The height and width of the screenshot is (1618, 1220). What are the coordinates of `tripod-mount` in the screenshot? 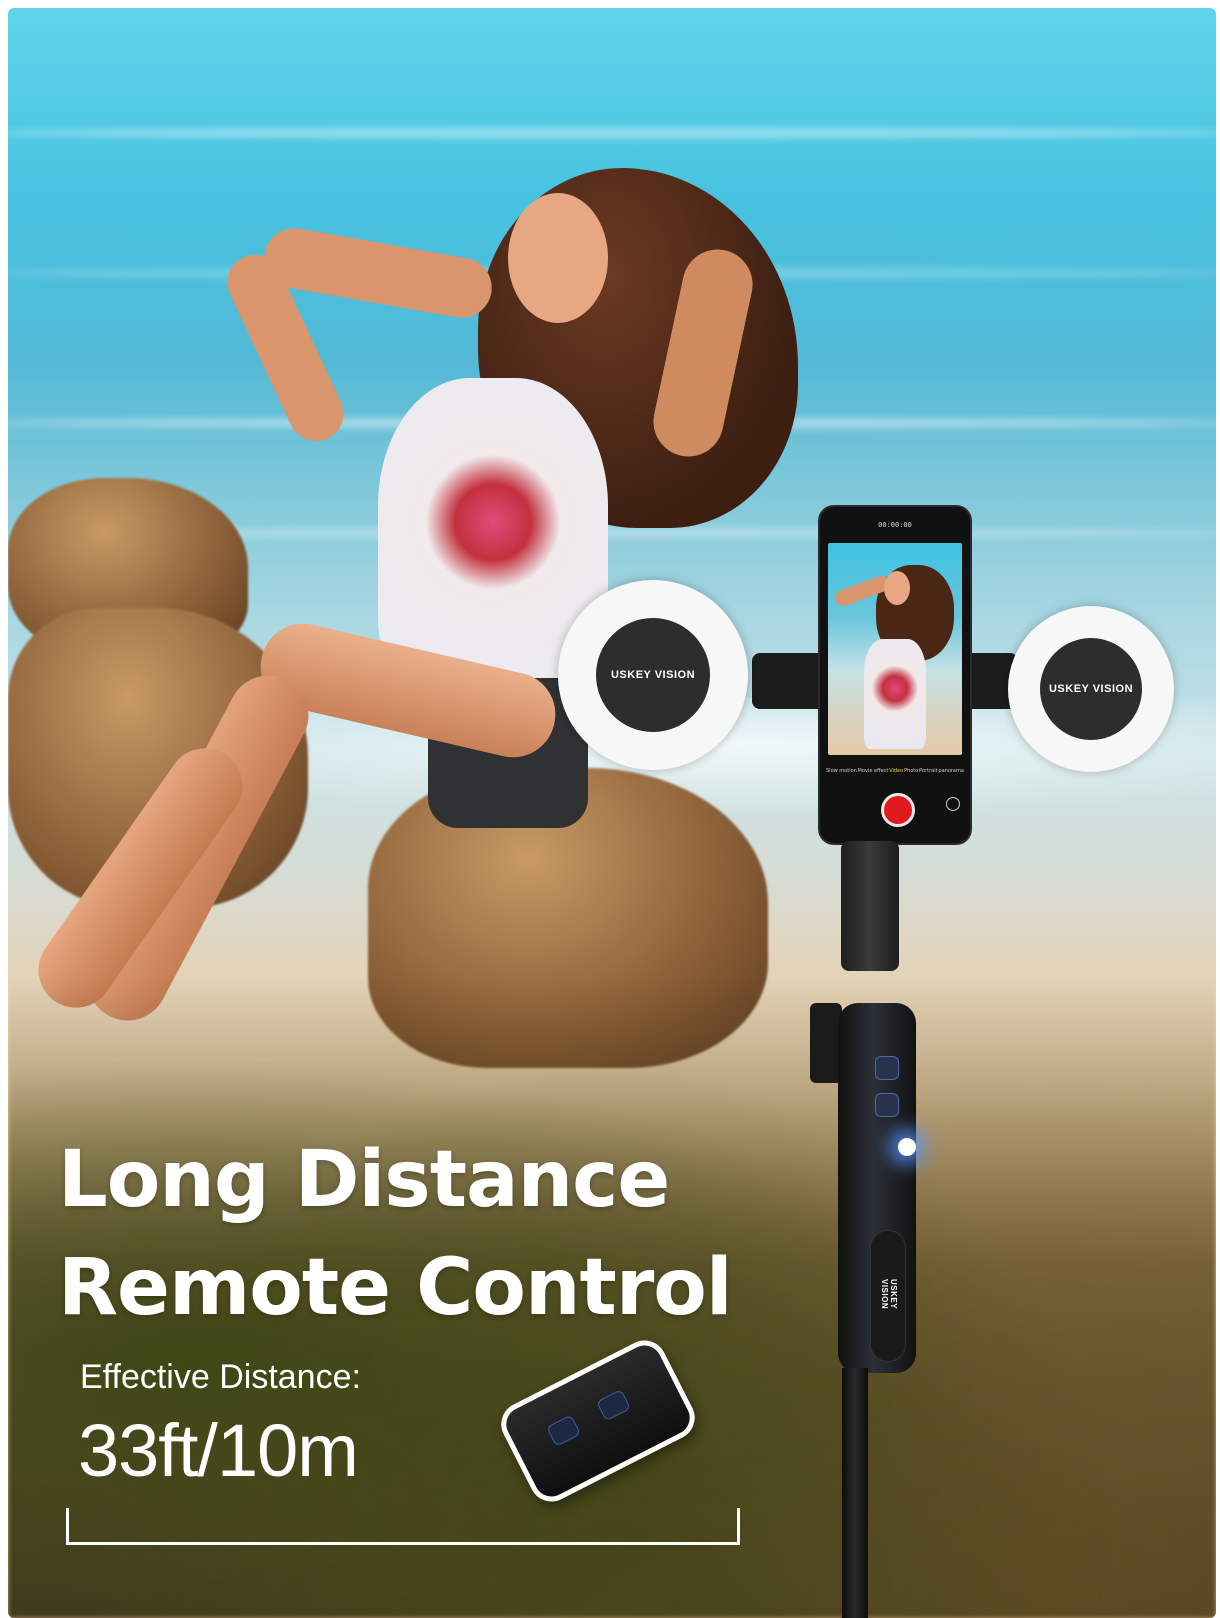 It's located at (870, 906).